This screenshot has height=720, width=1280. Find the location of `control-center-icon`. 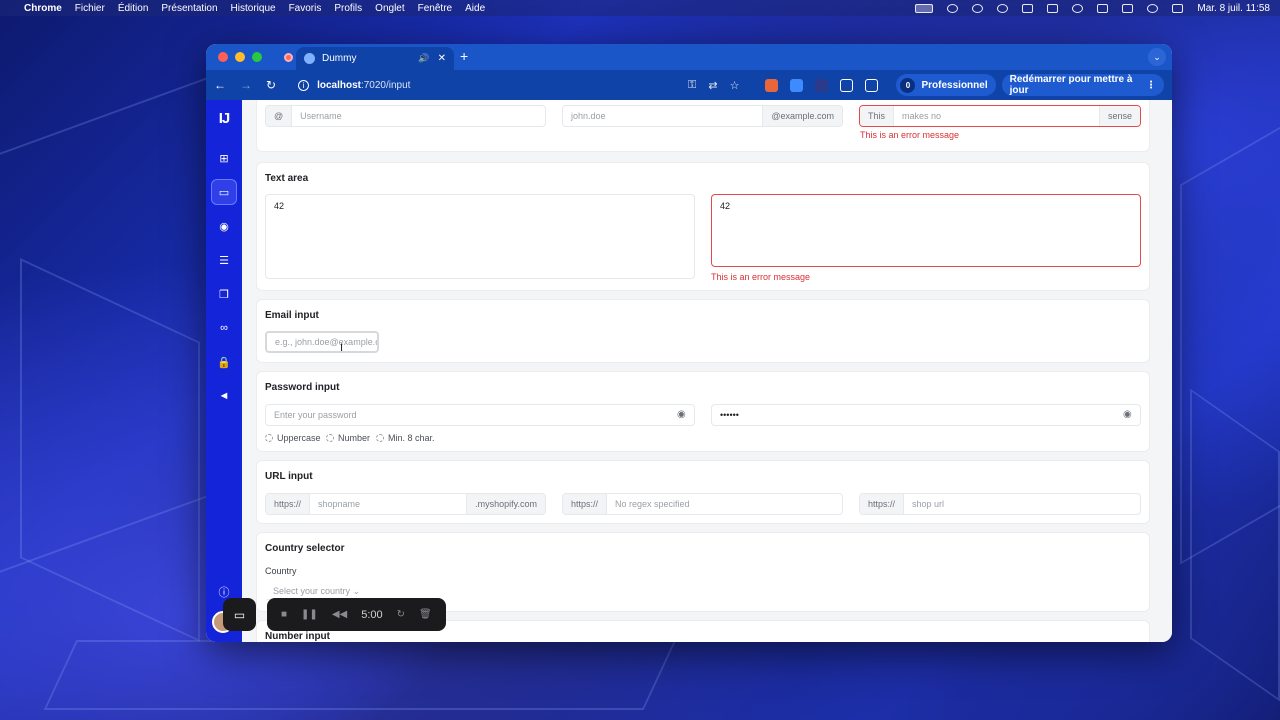

control-center-icon is located at coordinates (1178, 8).